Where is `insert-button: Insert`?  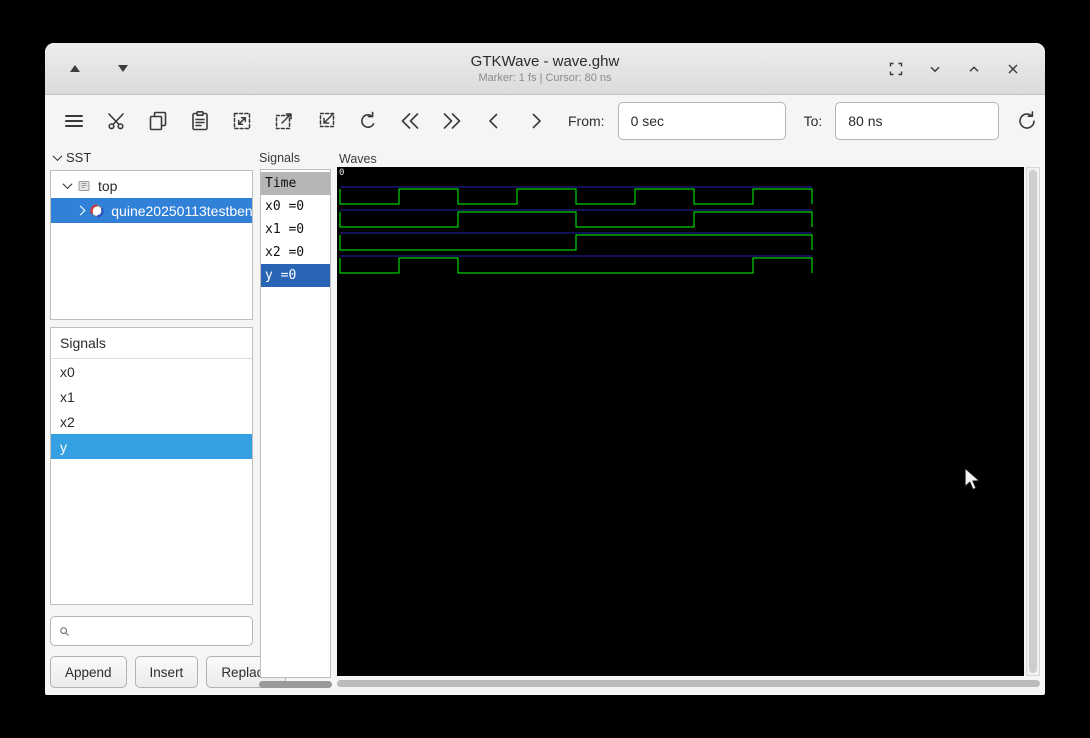
insert-button: Insert is located at coordinates (166, 672).